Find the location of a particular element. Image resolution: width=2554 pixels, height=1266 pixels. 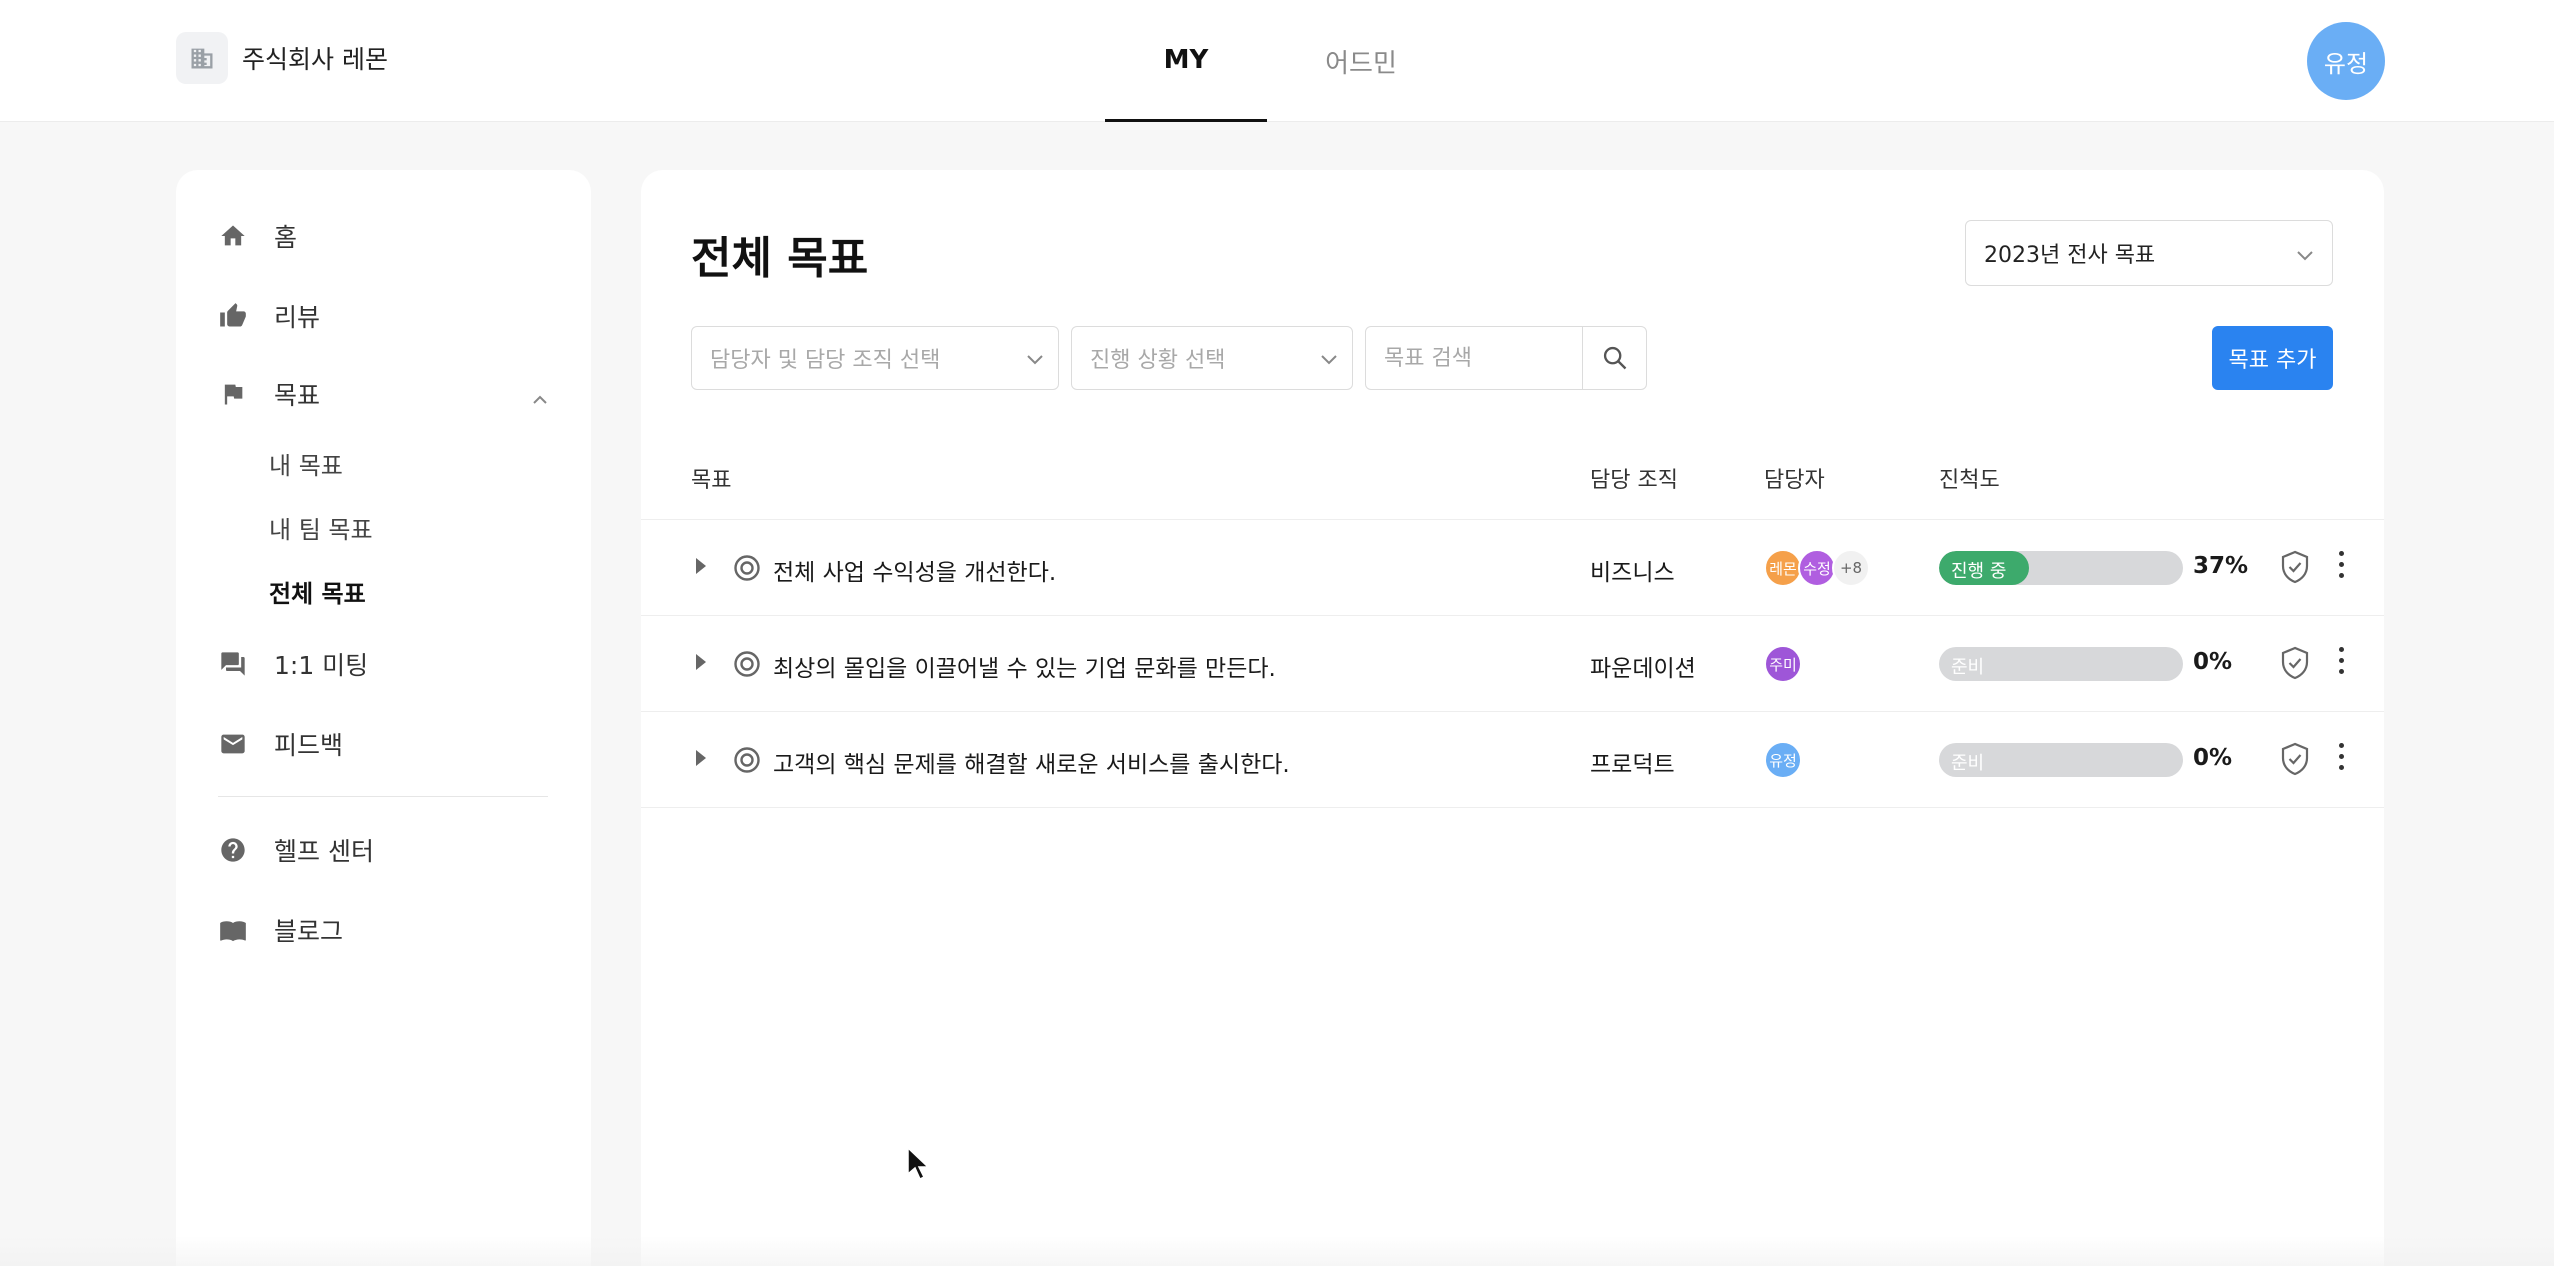

sidebar-item-help-center: 헬프 센터 is located at coordinates (296, 850).